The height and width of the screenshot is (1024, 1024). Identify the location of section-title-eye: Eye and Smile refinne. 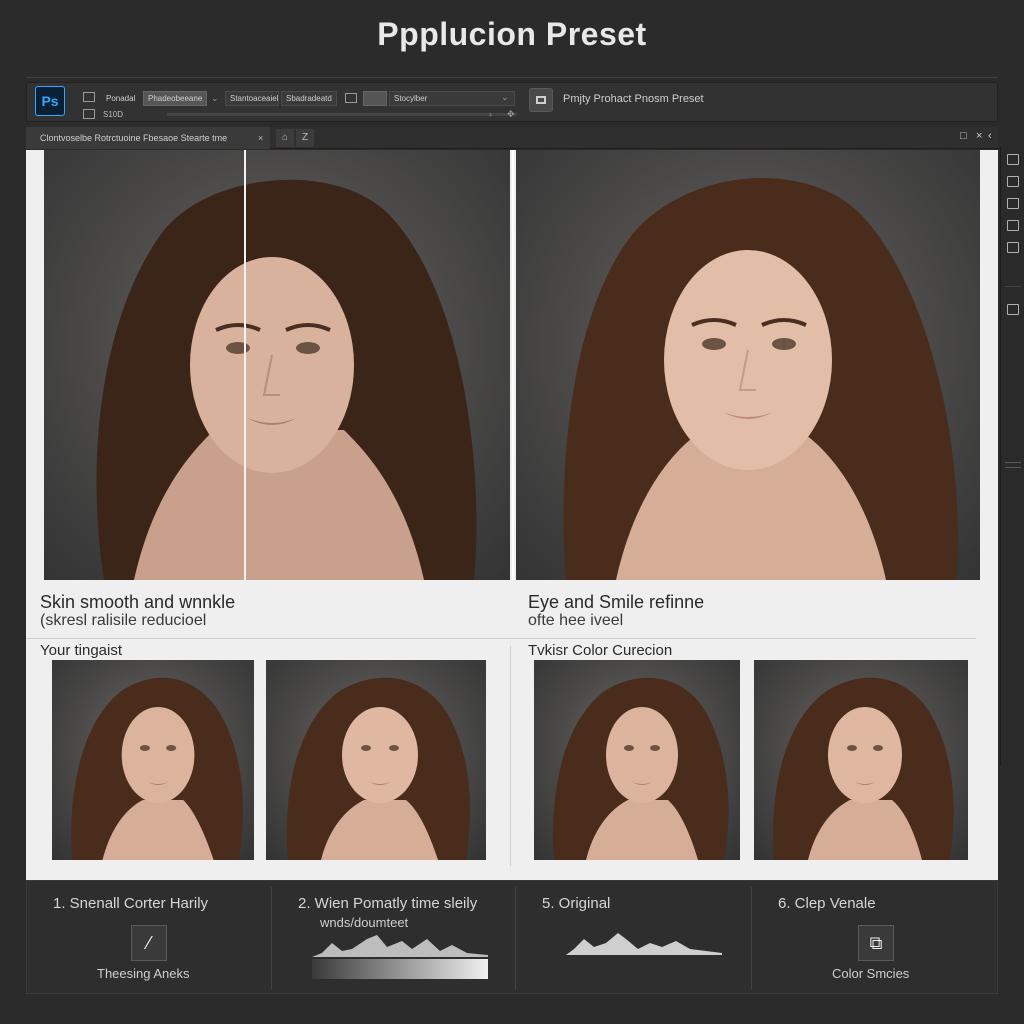
(616, 602).